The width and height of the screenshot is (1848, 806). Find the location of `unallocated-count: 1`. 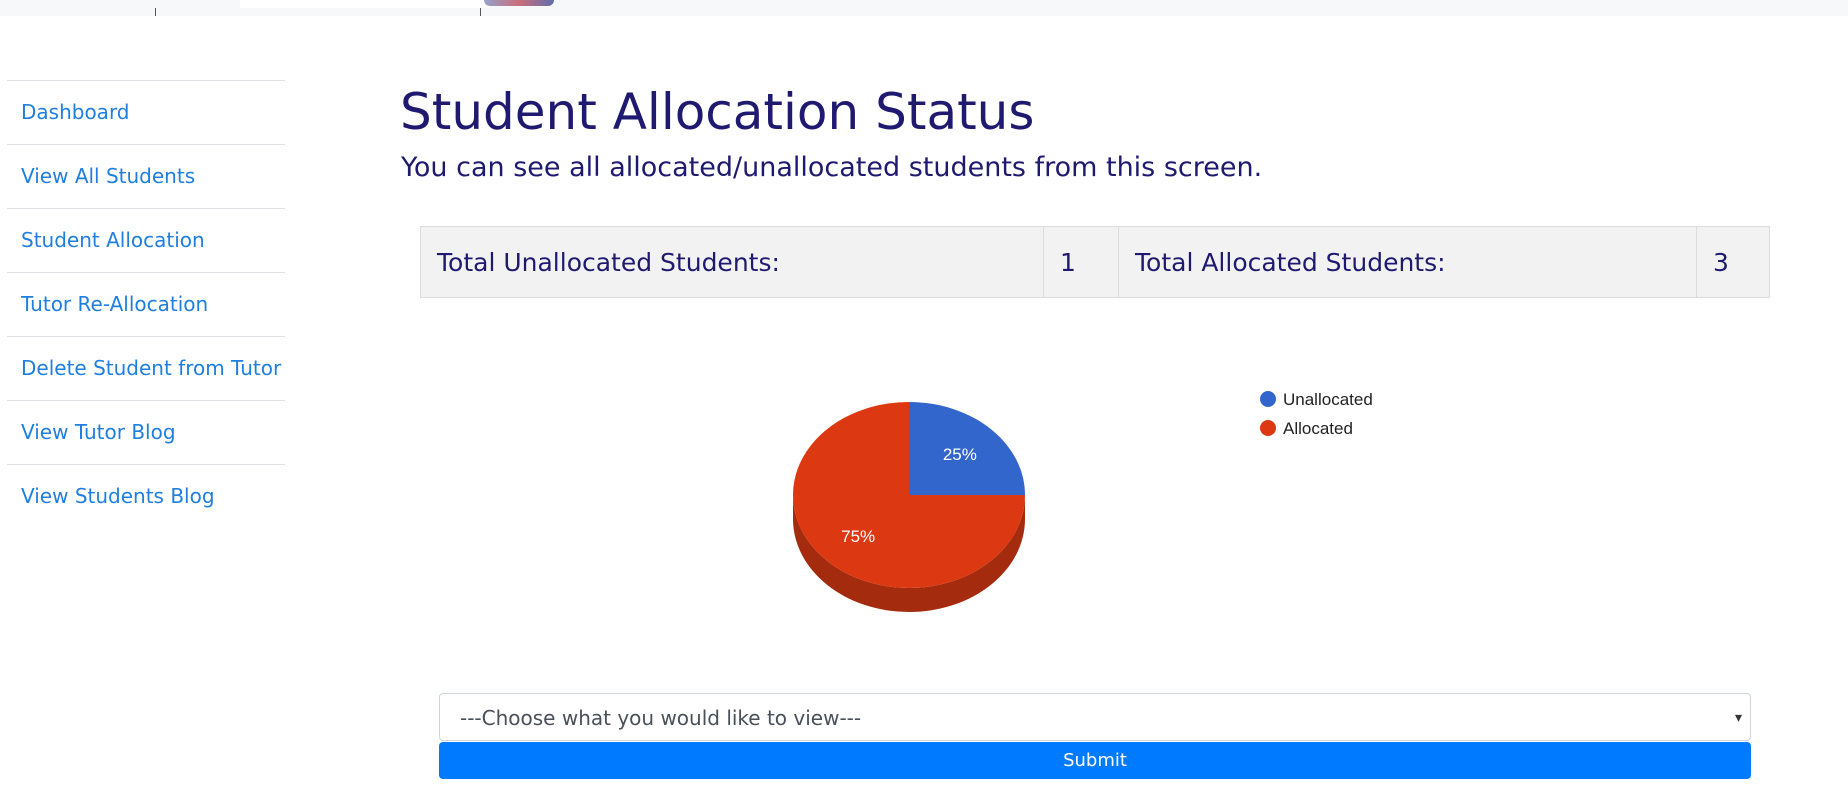

unallocated-count: 1 is located at coordinates (1081, 262).